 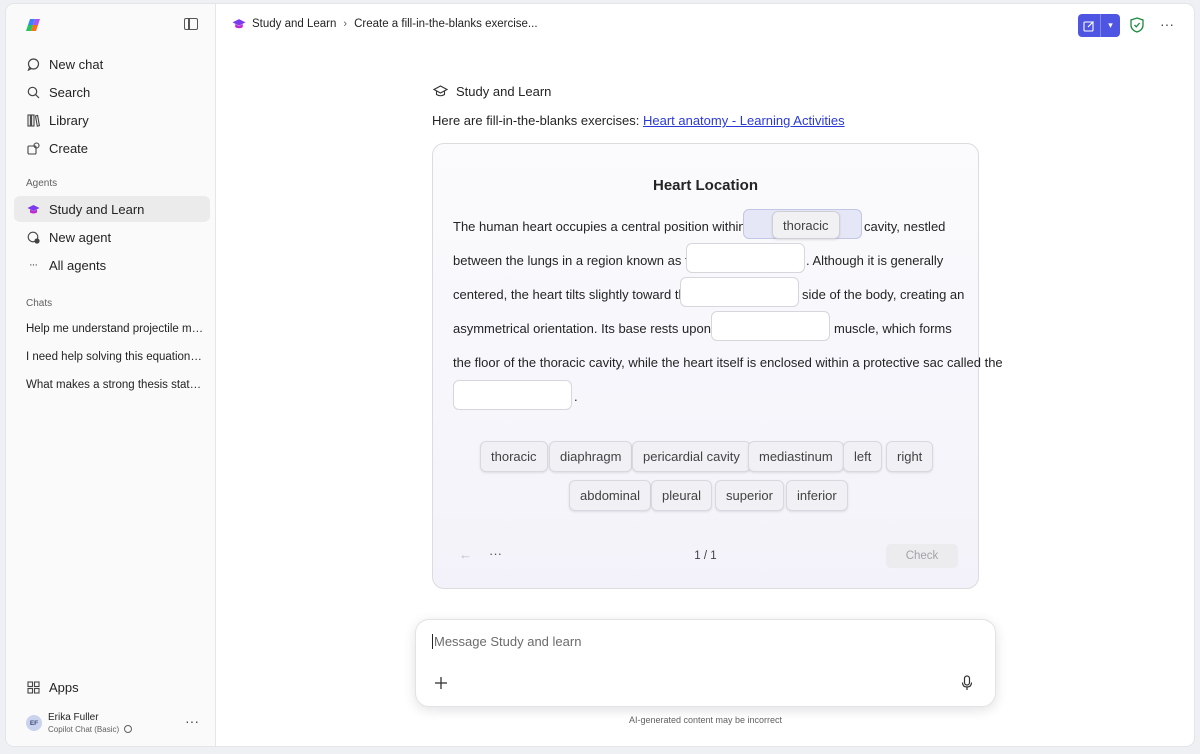 I want to click on intro-text: Here are fill-in-the-blanks exercises:, so click(x=537, y=120).